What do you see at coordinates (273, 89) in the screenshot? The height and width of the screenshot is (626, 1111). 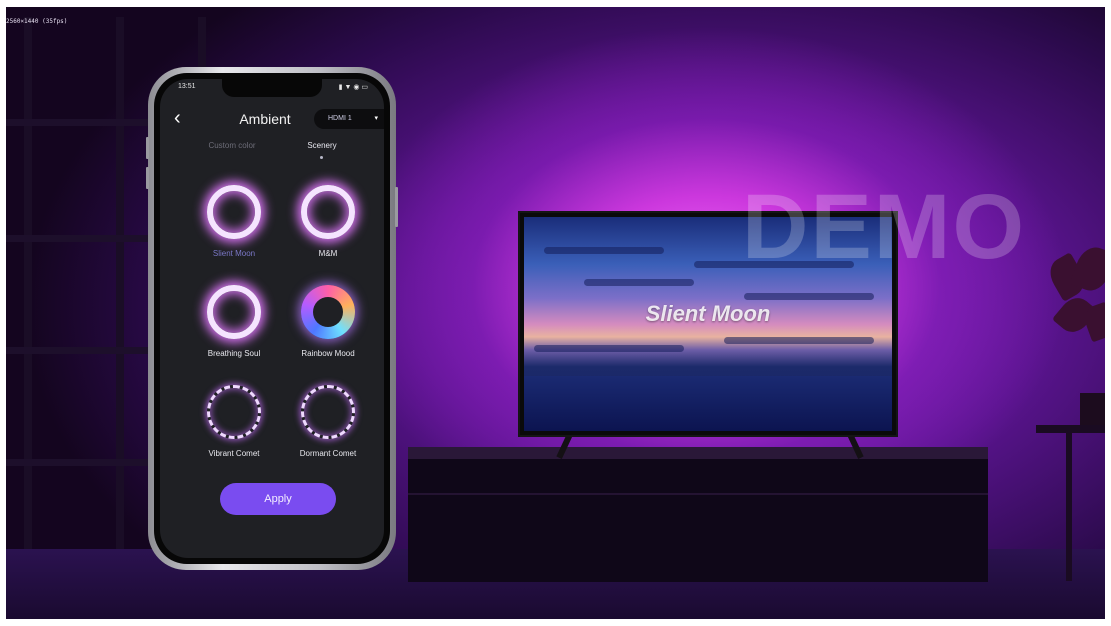 I see `status-bar: 13:51 ▮ ▼ ◉ ▭` at bounding box center [273, 89].